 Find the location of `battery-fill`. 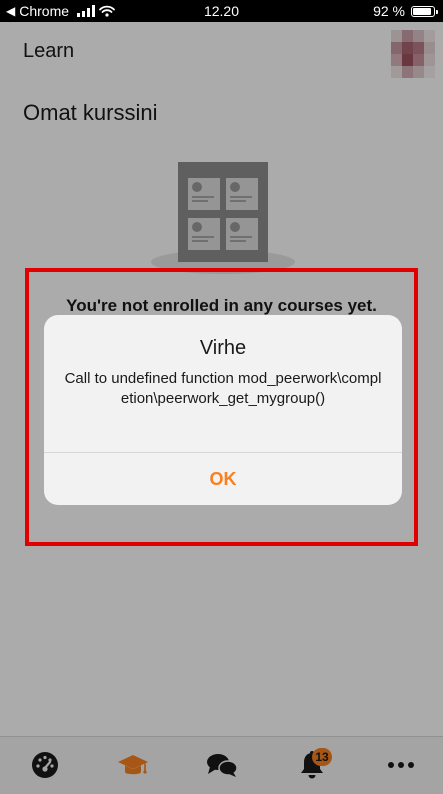

battery-fill is located at coordinates (422, 11).